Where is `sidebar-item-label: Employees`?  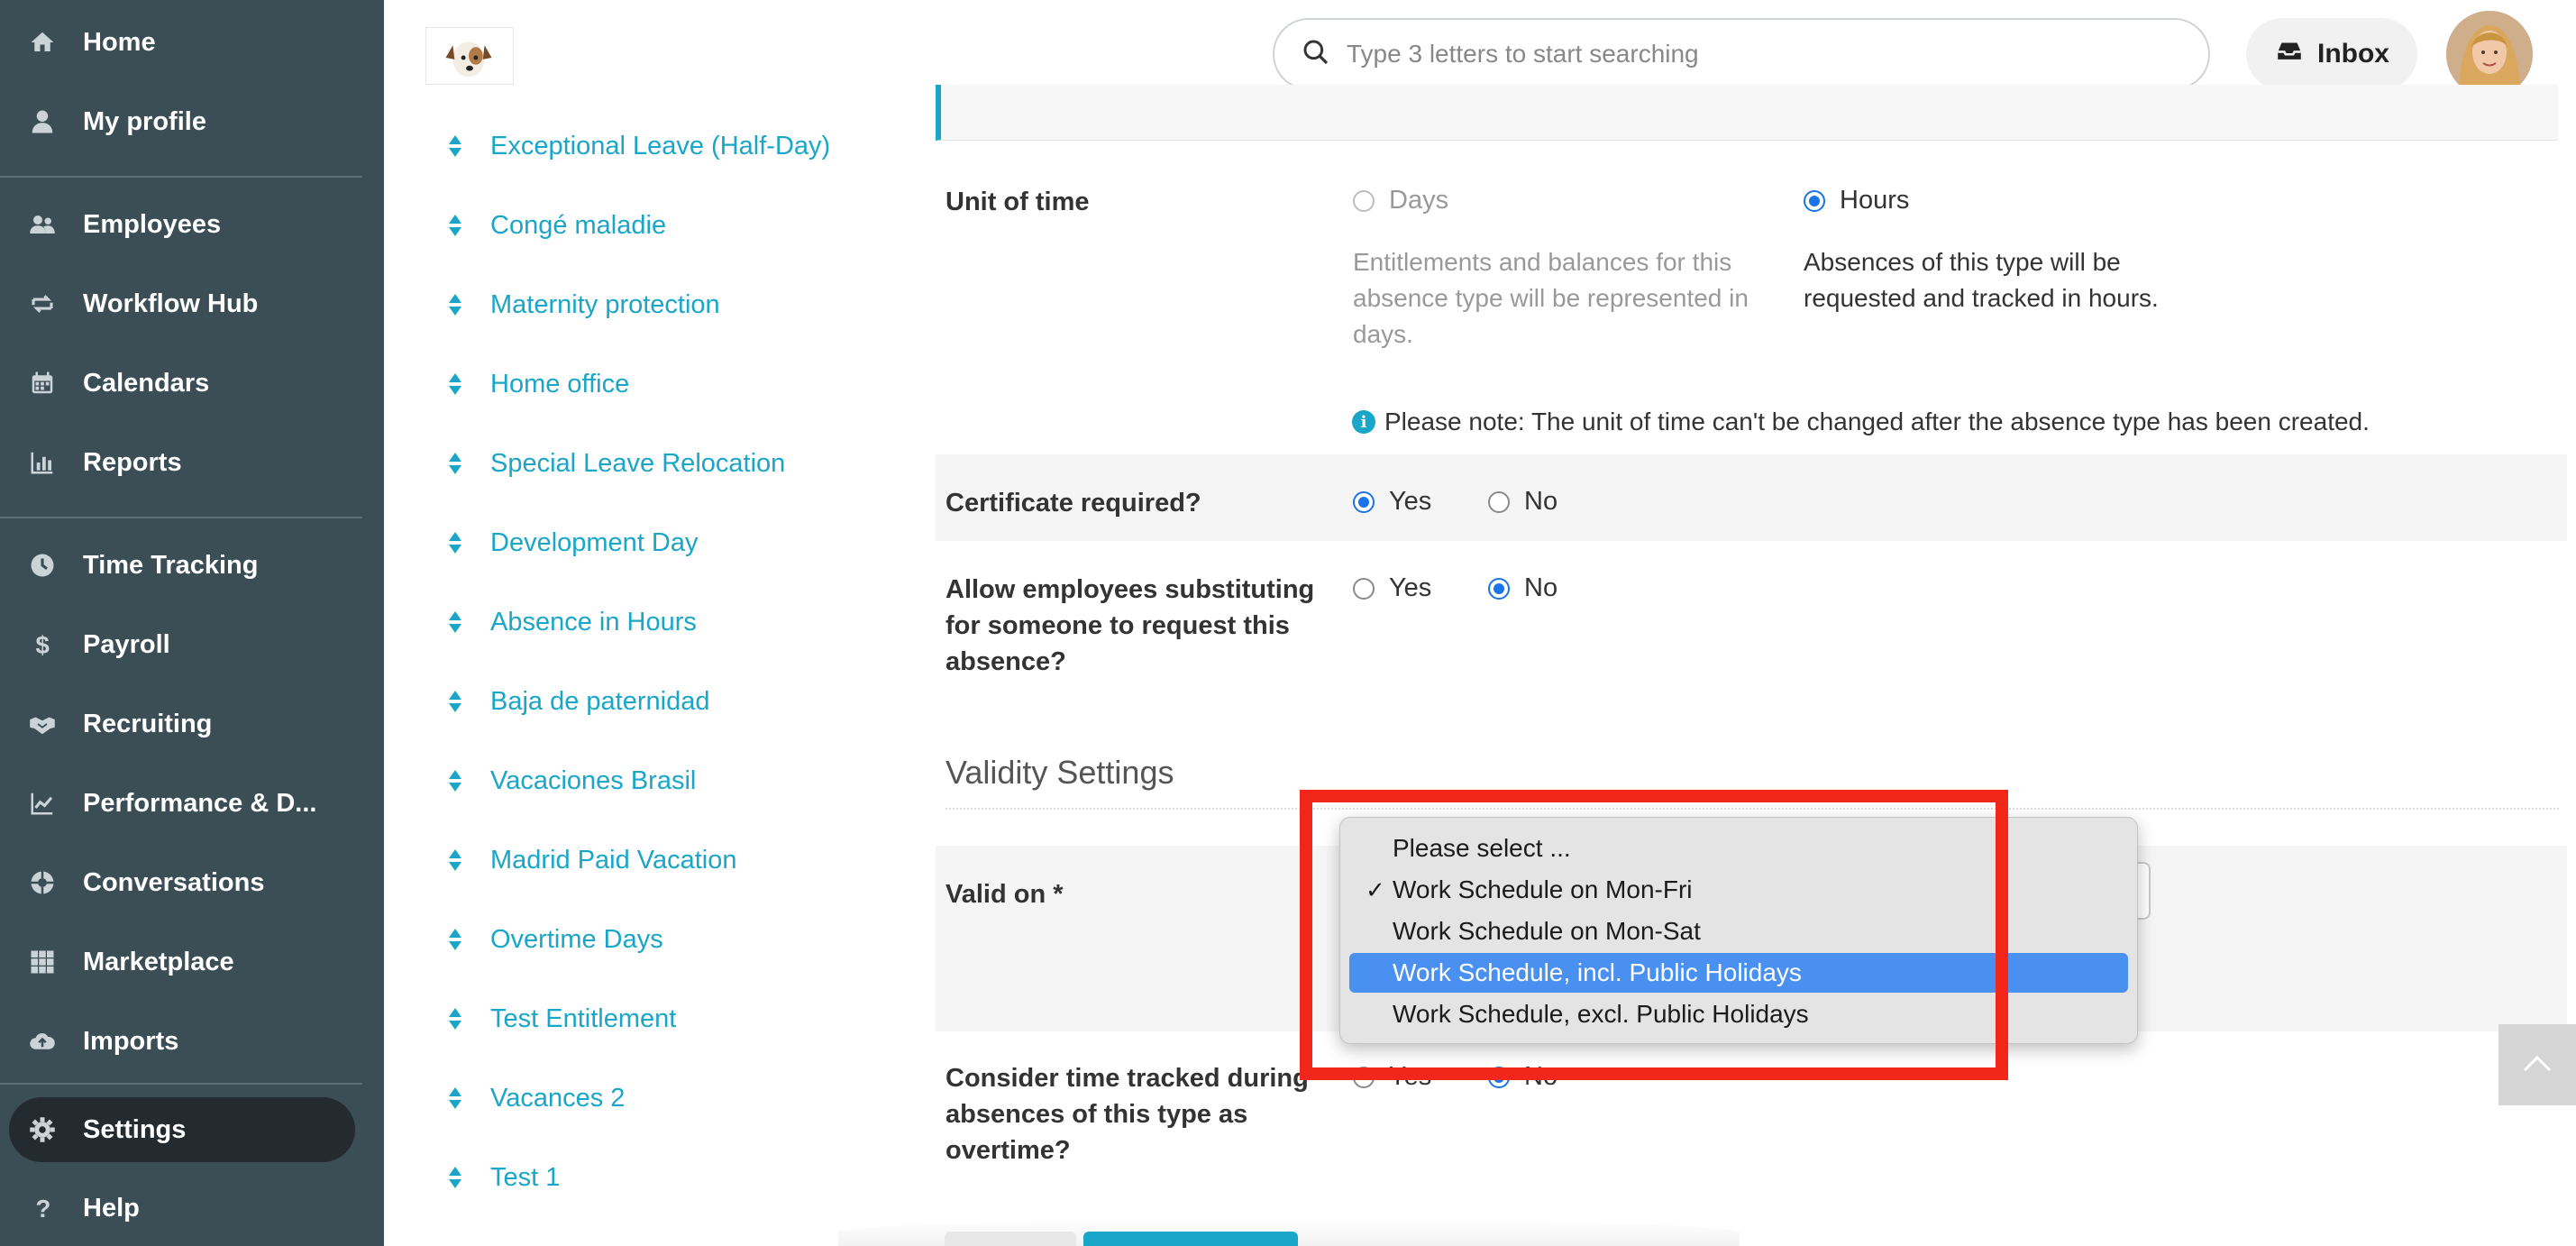
sidebar-item-label: Employees is located at coordinates (152, 224).